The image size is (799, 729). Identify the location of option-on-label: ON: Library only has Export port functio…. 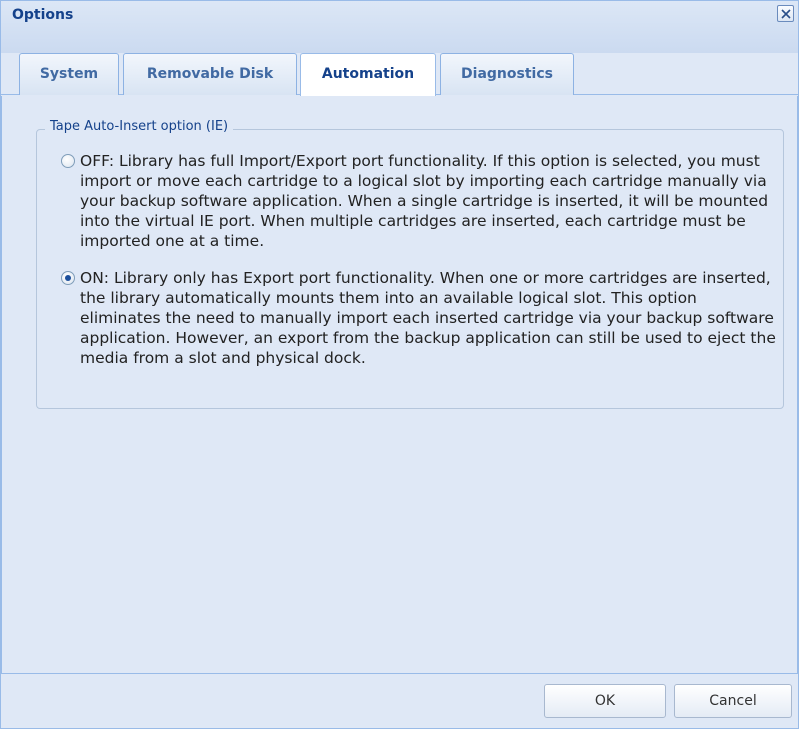
(428, 318).